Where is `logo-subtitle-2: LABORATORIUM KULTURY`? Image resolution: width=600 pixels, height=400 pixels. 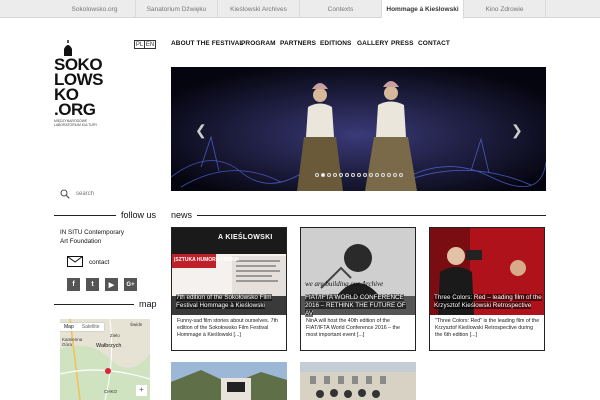
logo-subtitle-2: LABORATORIUM KULTURY is located at coordinates (76, 125).